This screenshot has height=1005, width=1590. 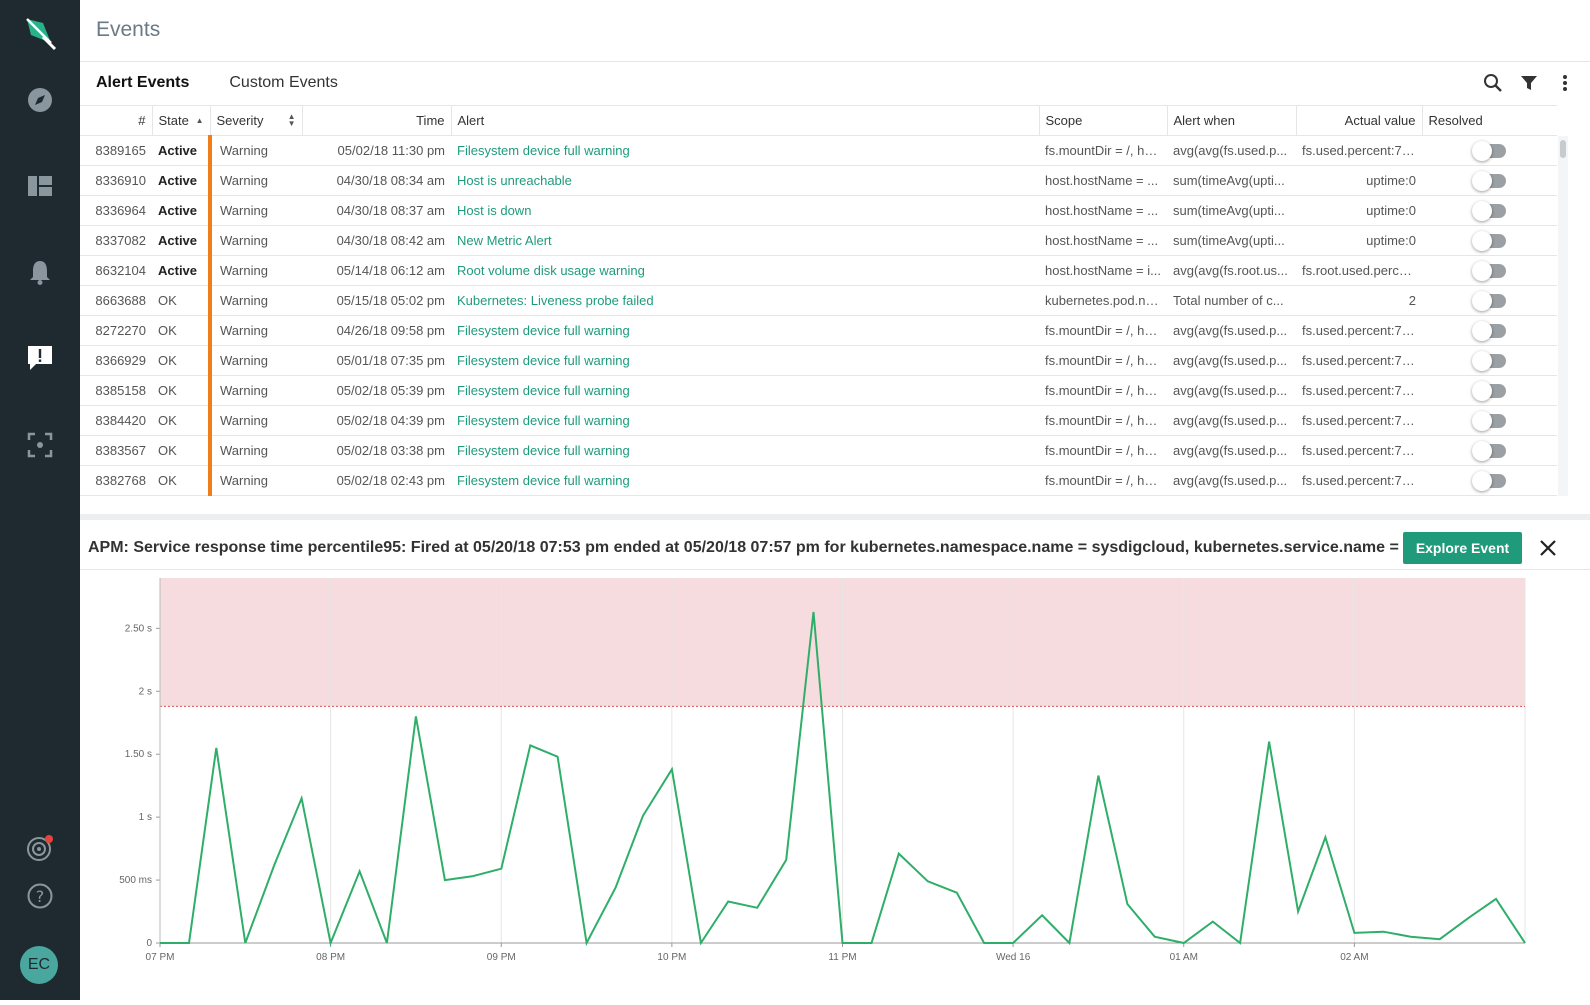 I want to click on event-alert-link: New Metric Alert, so click(x=745, y=240).